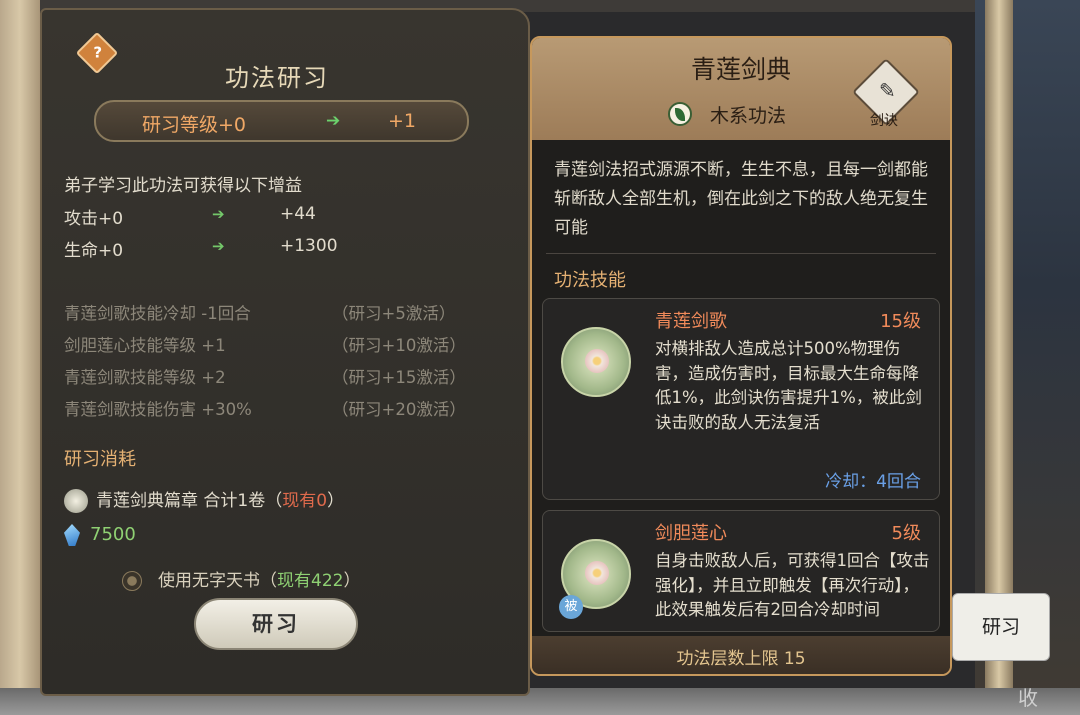  Describe the element at coordinates (748, 116) in the screenshot. I see `technique-element: 木系功法` at that location.